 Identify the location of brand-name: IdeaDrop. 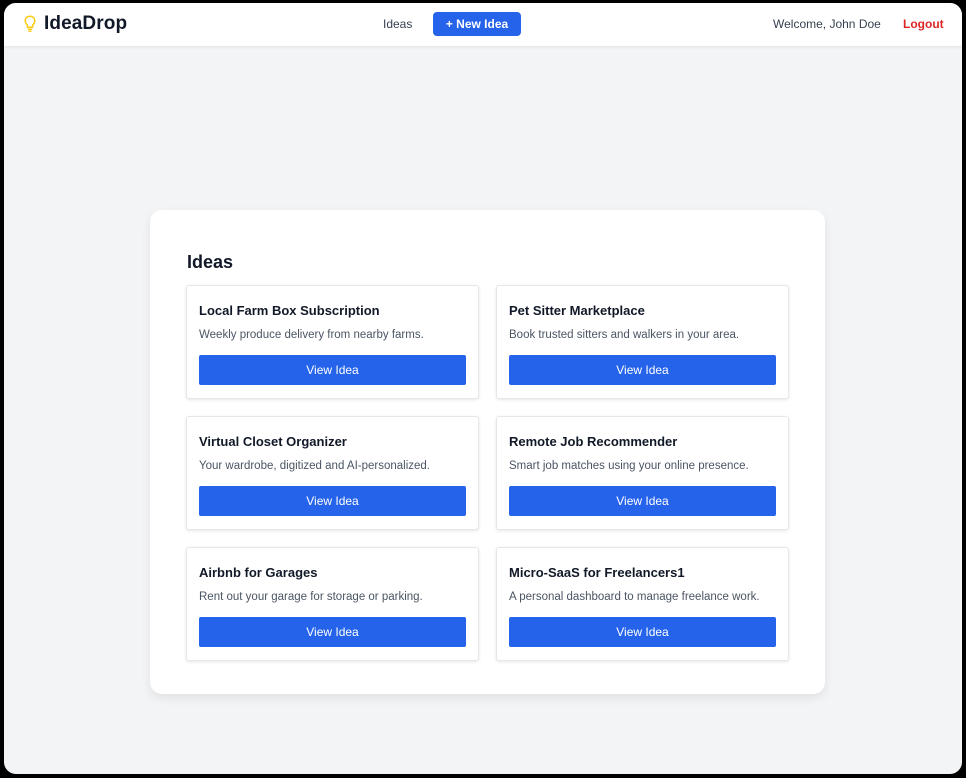
(86, 23).